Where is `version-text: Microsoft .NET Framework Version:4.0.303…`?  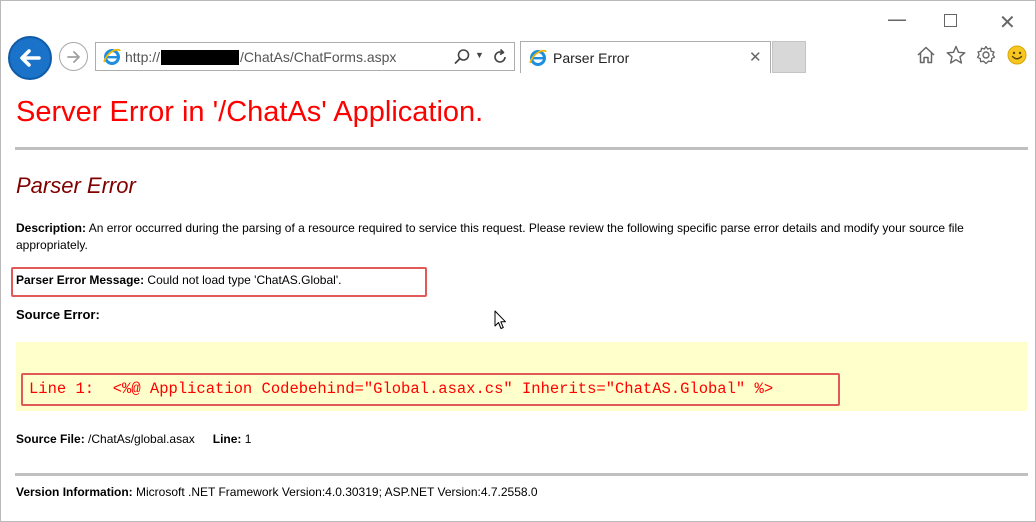
version-text: Microsoft .NET Framework Version:4.0.303… is located at coordinates (335, 492).